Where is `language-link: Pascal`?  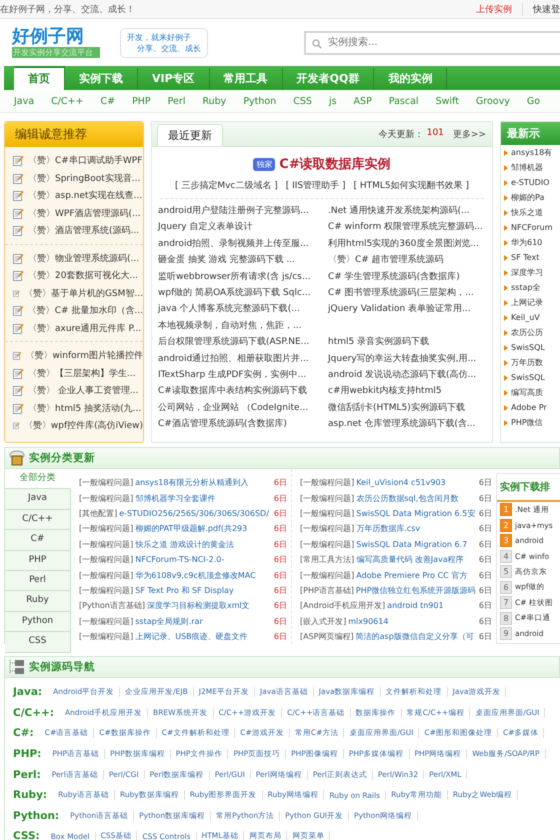 language-link: Pascal is located at coordinates (403, 101).